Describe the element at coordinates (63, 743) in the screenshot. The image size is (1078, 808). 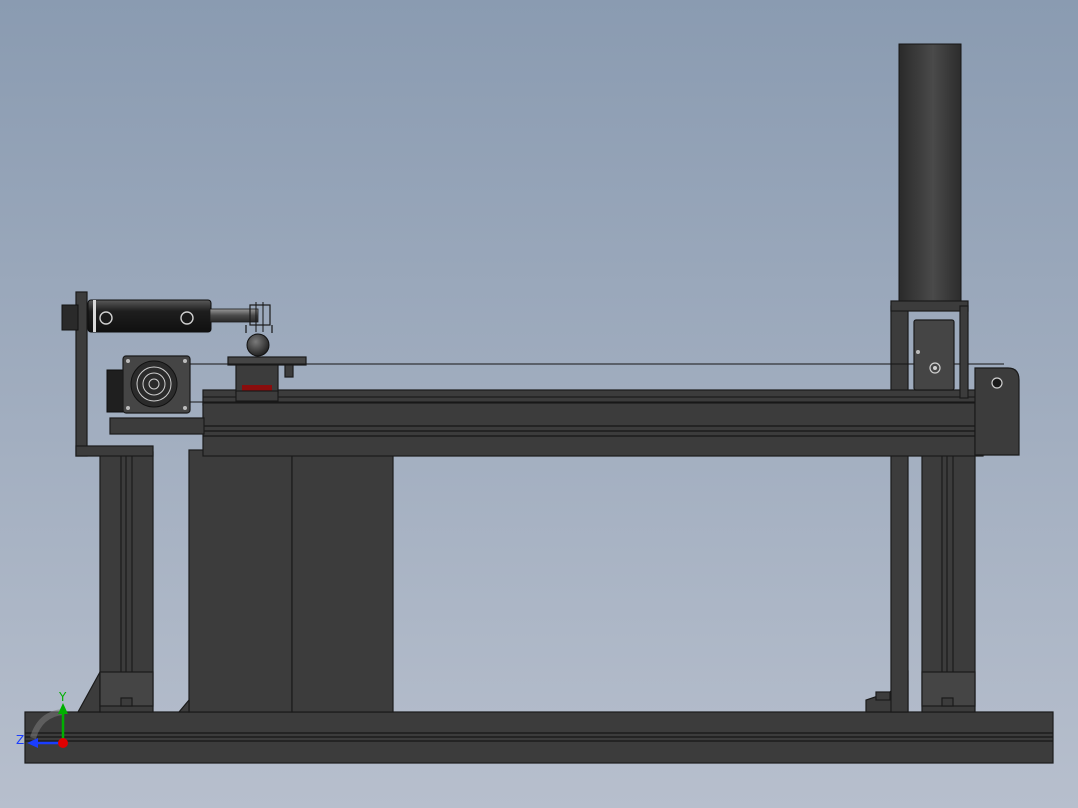
I see `x-axis-origin-dot` at that location.